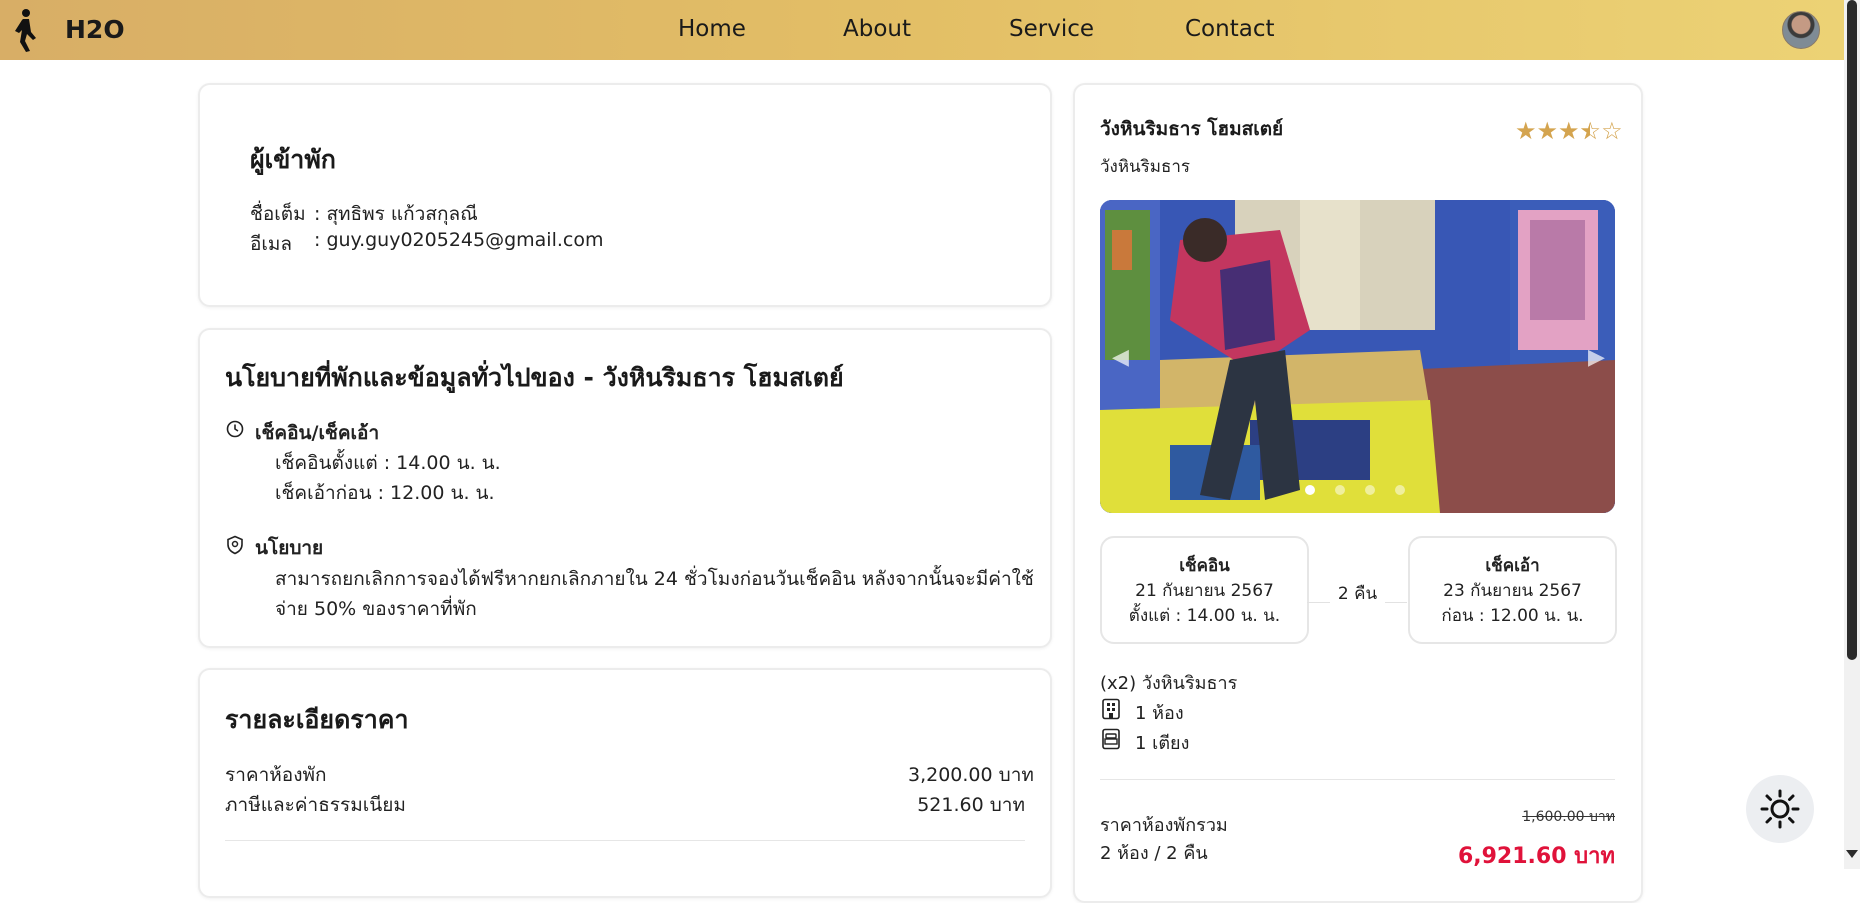 The height and width of the screenshot is (903, 1860). I want to click on hotel-name: วังหินริมธาร โฮมสเตย์, so click(1192, 129).